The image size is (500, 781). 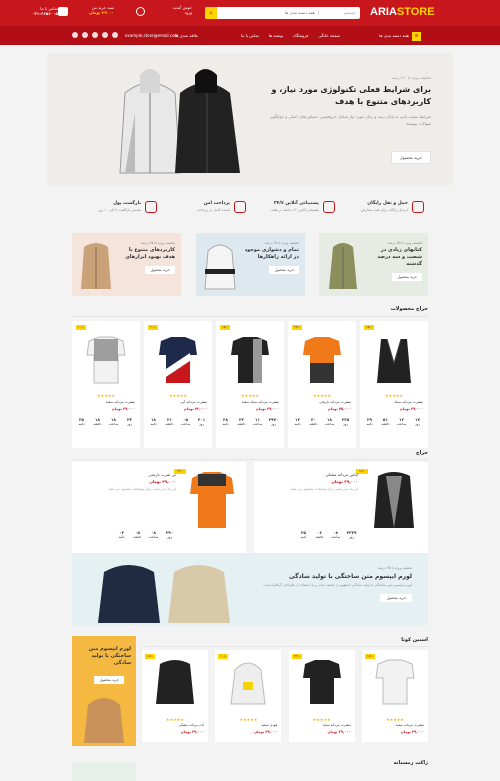 What do you see at coordinates (105, 35) in the screenshot?
I see `google-plus-icon` at bounding box center [105, 35].